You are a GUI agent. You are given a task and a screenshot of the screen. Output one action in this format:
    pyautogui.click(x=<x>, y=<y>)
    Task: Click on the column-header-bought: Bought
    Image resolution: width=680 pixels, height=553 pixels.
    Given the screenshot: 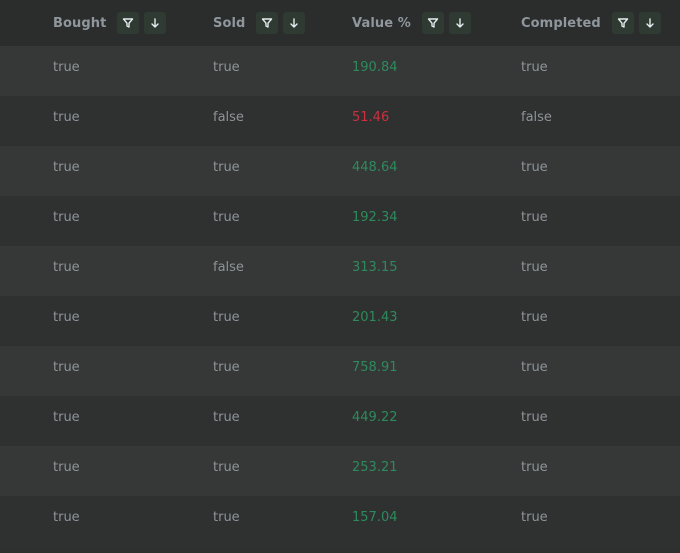 What is the action you would take?
    pyautogui.click(x=110, y=23)
    